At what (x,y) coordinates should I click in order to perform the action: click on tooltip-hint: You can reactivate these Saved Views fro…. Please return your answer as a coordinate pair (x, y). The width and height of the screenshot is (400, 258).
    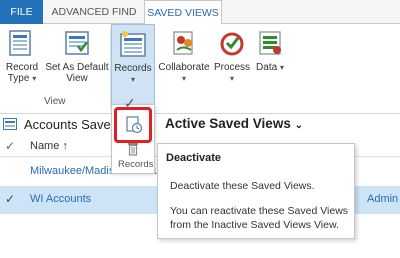
    Looking at the image, I should click on (259, 218).